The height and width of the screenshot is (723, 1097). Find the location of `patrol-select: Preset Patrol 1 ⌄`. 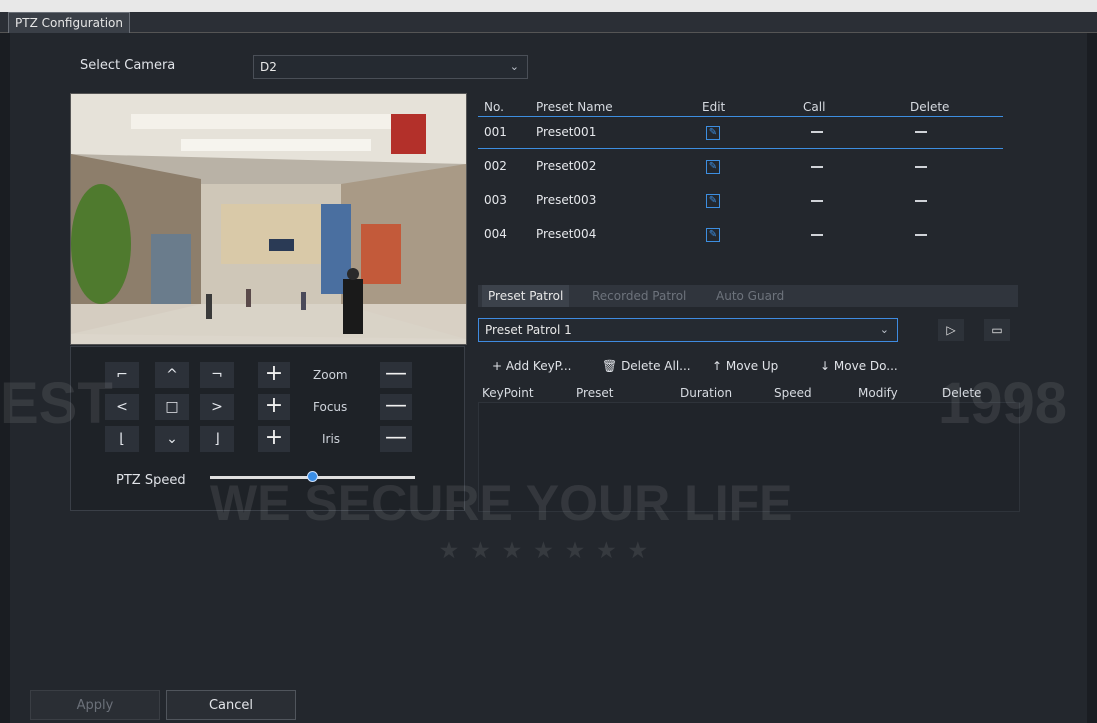

patrol-select: Preset Patrol 1 ⌄ is located at coordinates (688, 330).